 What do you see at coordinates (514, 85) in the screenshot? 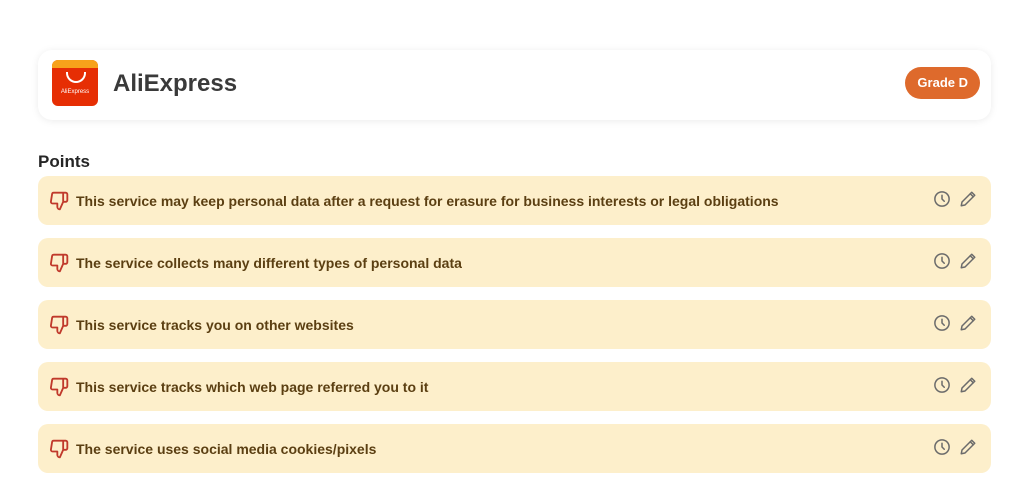
I see `service-header-card: AliExpress AliExpress Grade D` at bounding box center [514, 85].